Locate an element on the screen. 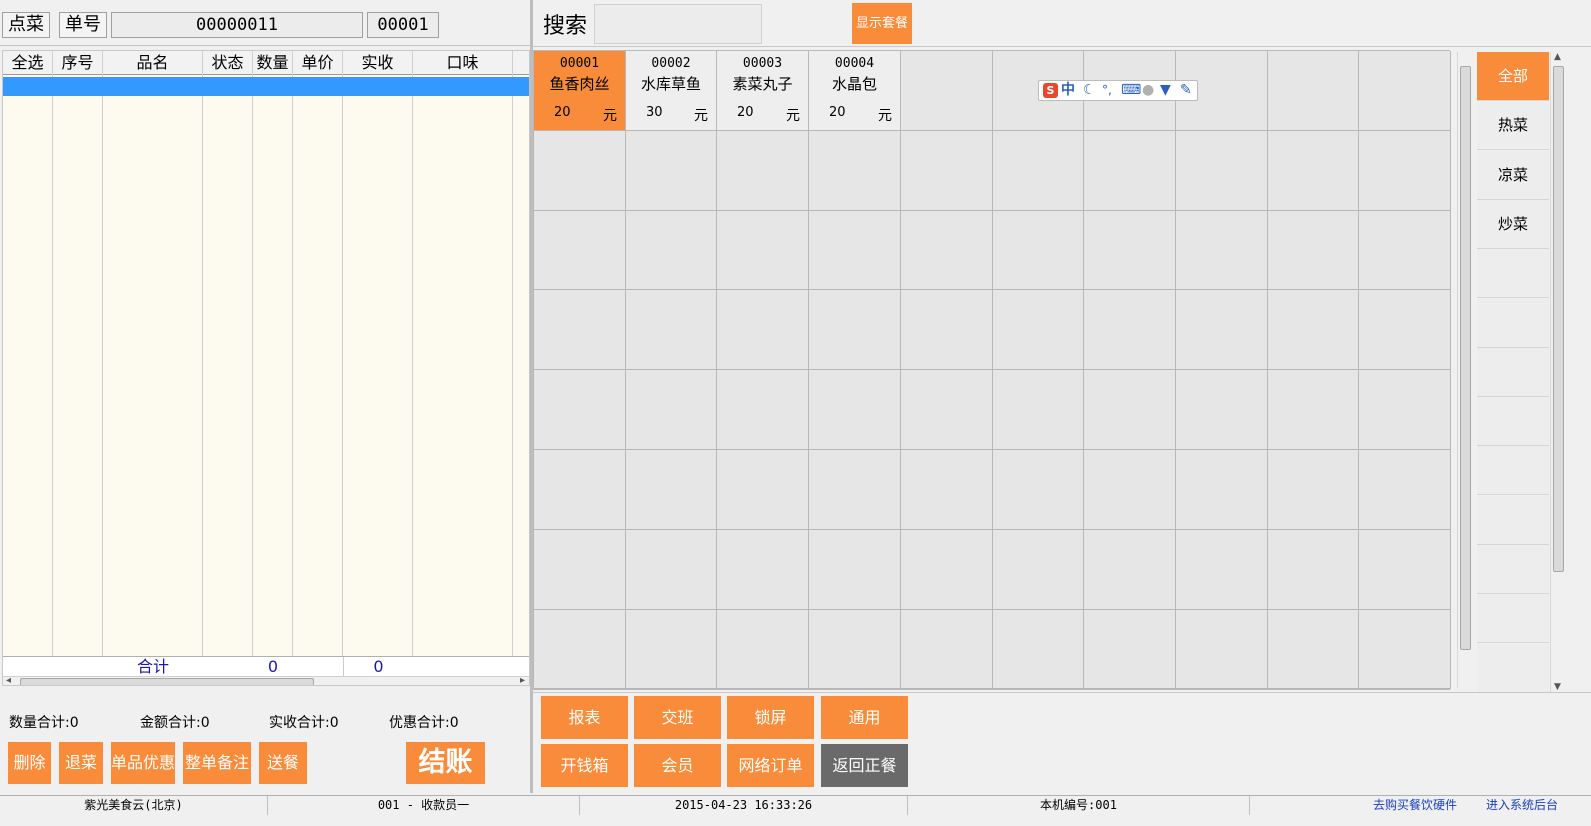  show-combo-button: 显示套餐 is located at coordinates (882, 23).